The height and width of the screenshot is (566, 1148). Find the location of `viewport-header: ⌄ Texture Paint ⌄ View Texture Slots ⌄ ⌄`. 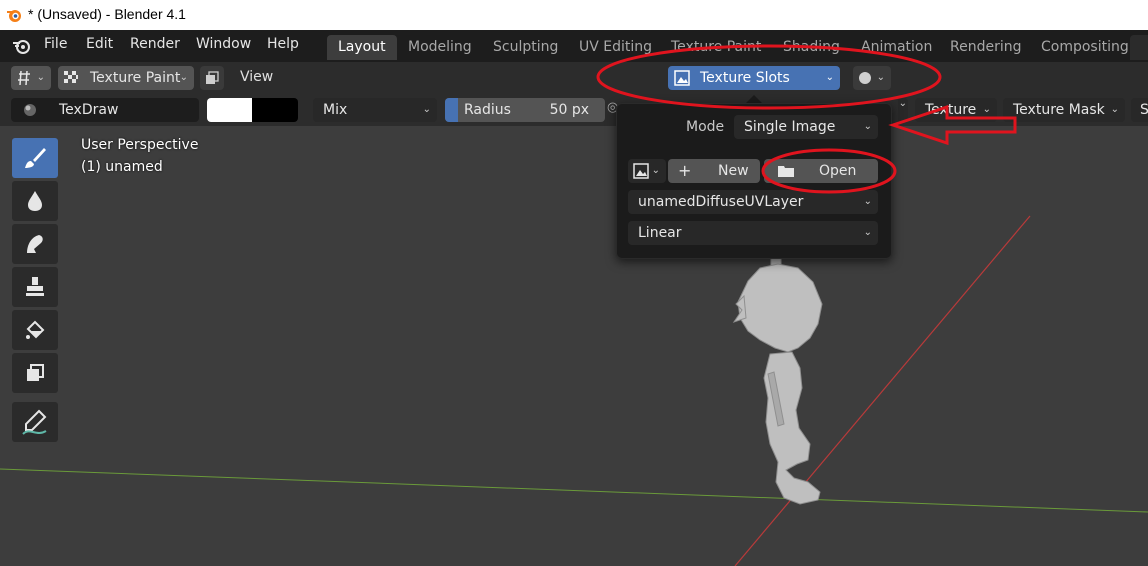

viewport-header: ⌄ Texture Paint ⌄ View Texture Slots ⌄ ⌄ is located at coordinates (574, 78).